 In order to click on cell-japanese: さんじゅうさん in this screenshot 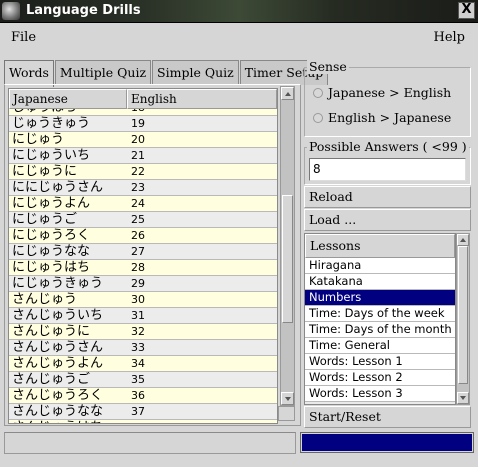, I will do `click(58, 347)`.